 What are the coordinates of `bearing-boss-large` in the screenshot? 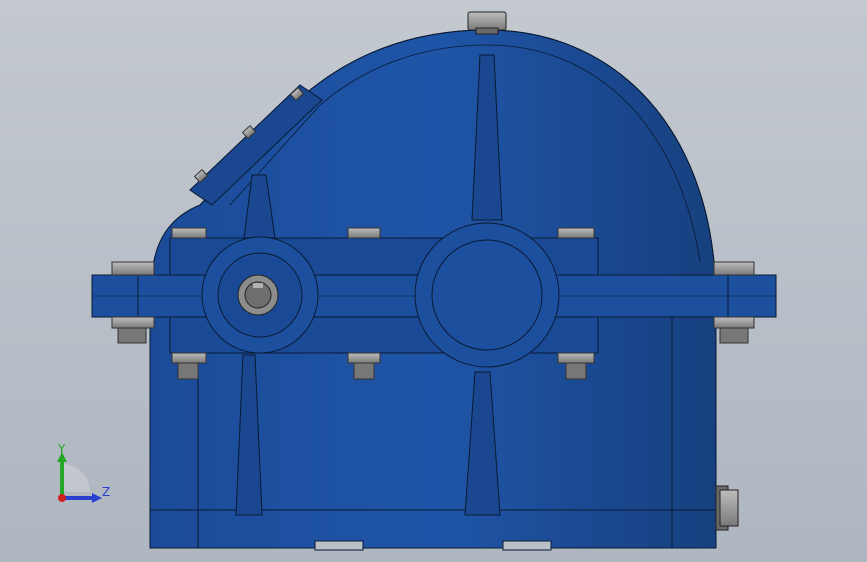 It's located at (487, 295).